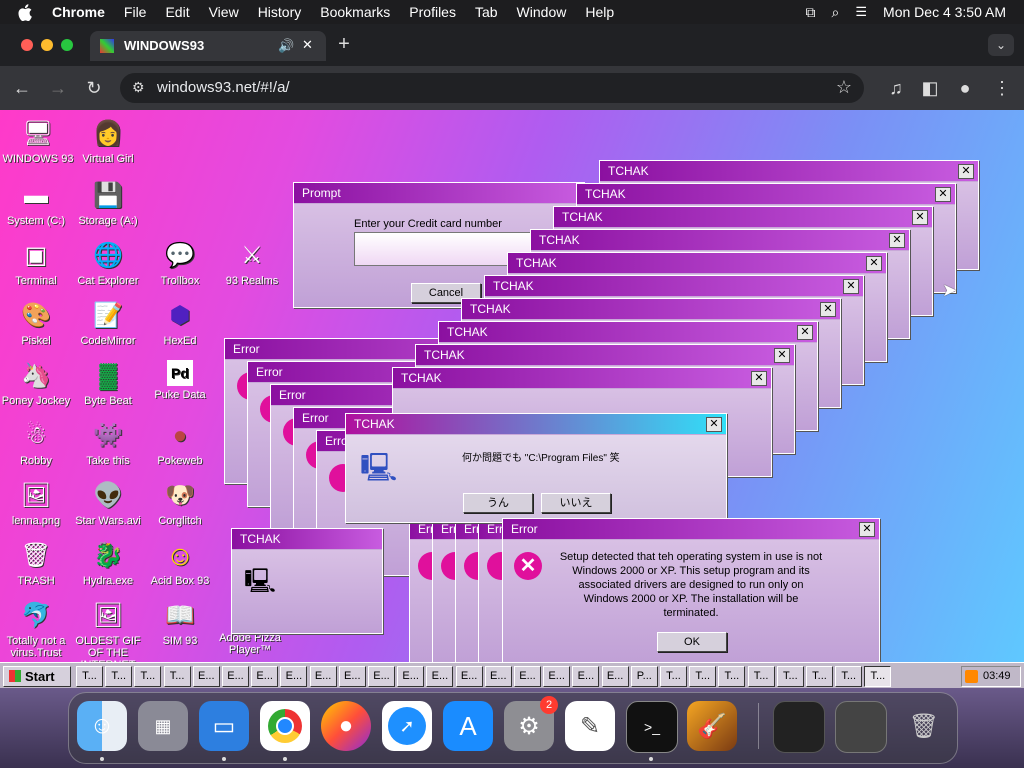 The image size is (1024, 768). I want to click on yes-button: うん, so click(498, 503).